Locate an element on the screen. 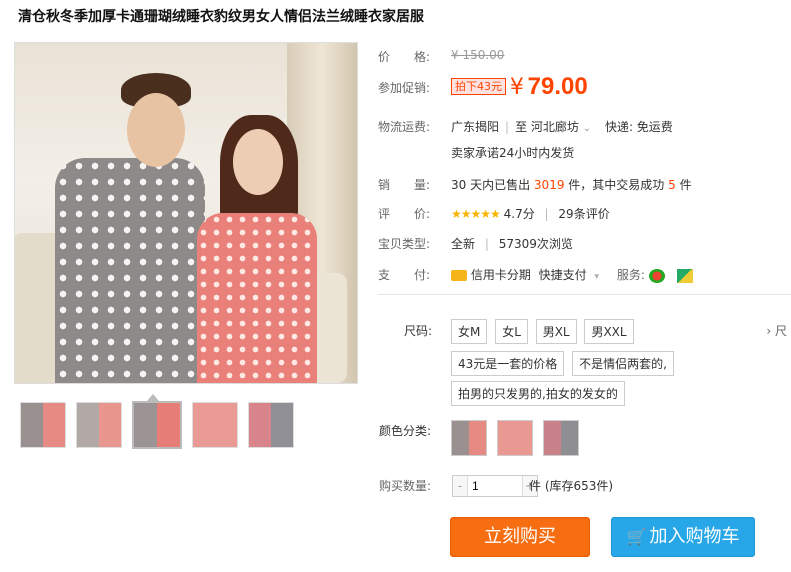 This screenshot has width=791, height=572. sales-unit: 件 is located at coordinates (685, 185).